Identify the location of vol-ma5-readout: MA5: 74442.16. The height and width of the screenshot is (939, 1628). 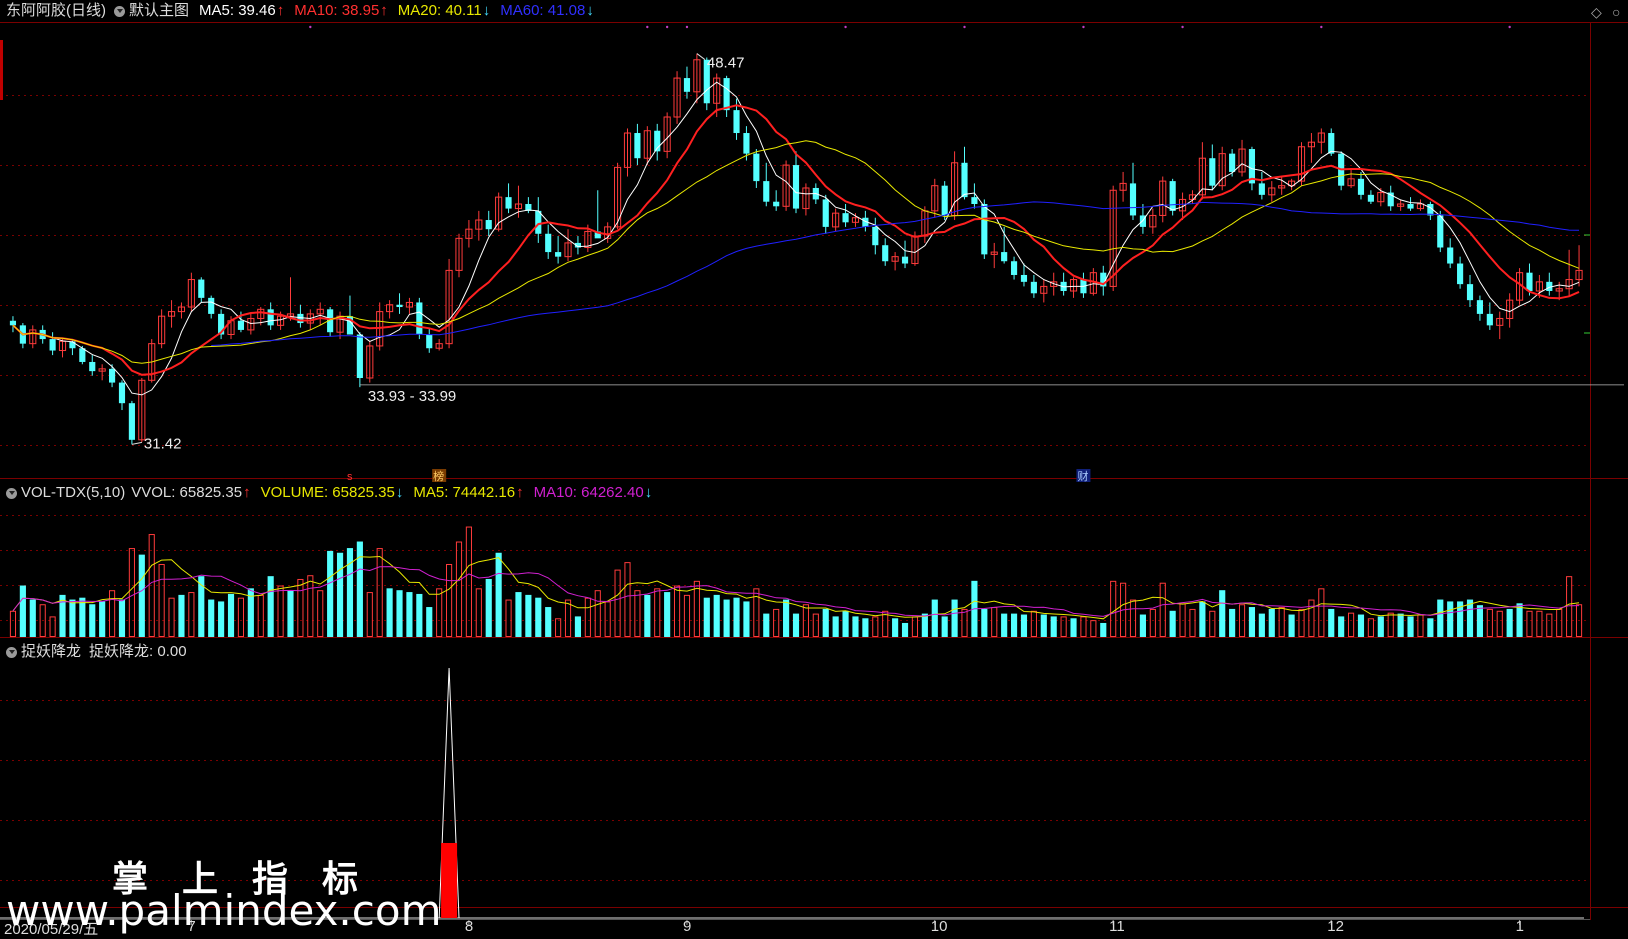
(464, 492).